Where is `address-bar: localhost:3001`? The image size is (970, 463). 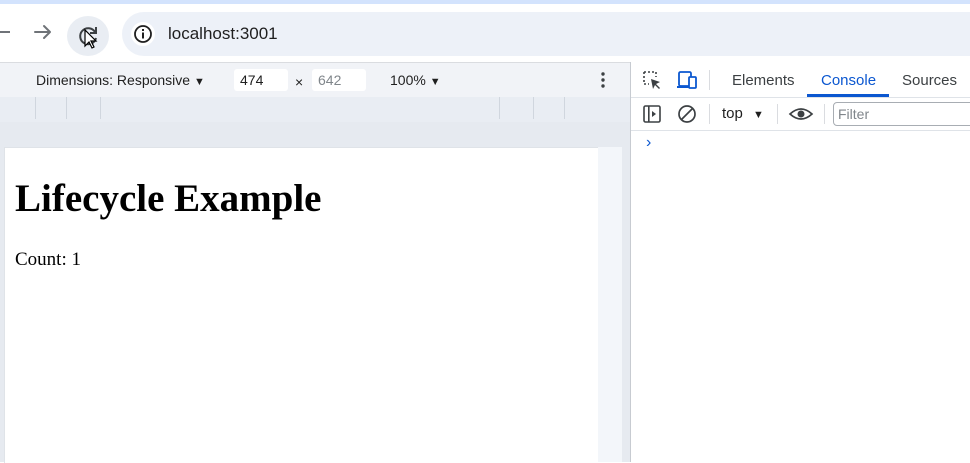 address-bar: localhost:3001 is located at coordinates (546, 34).